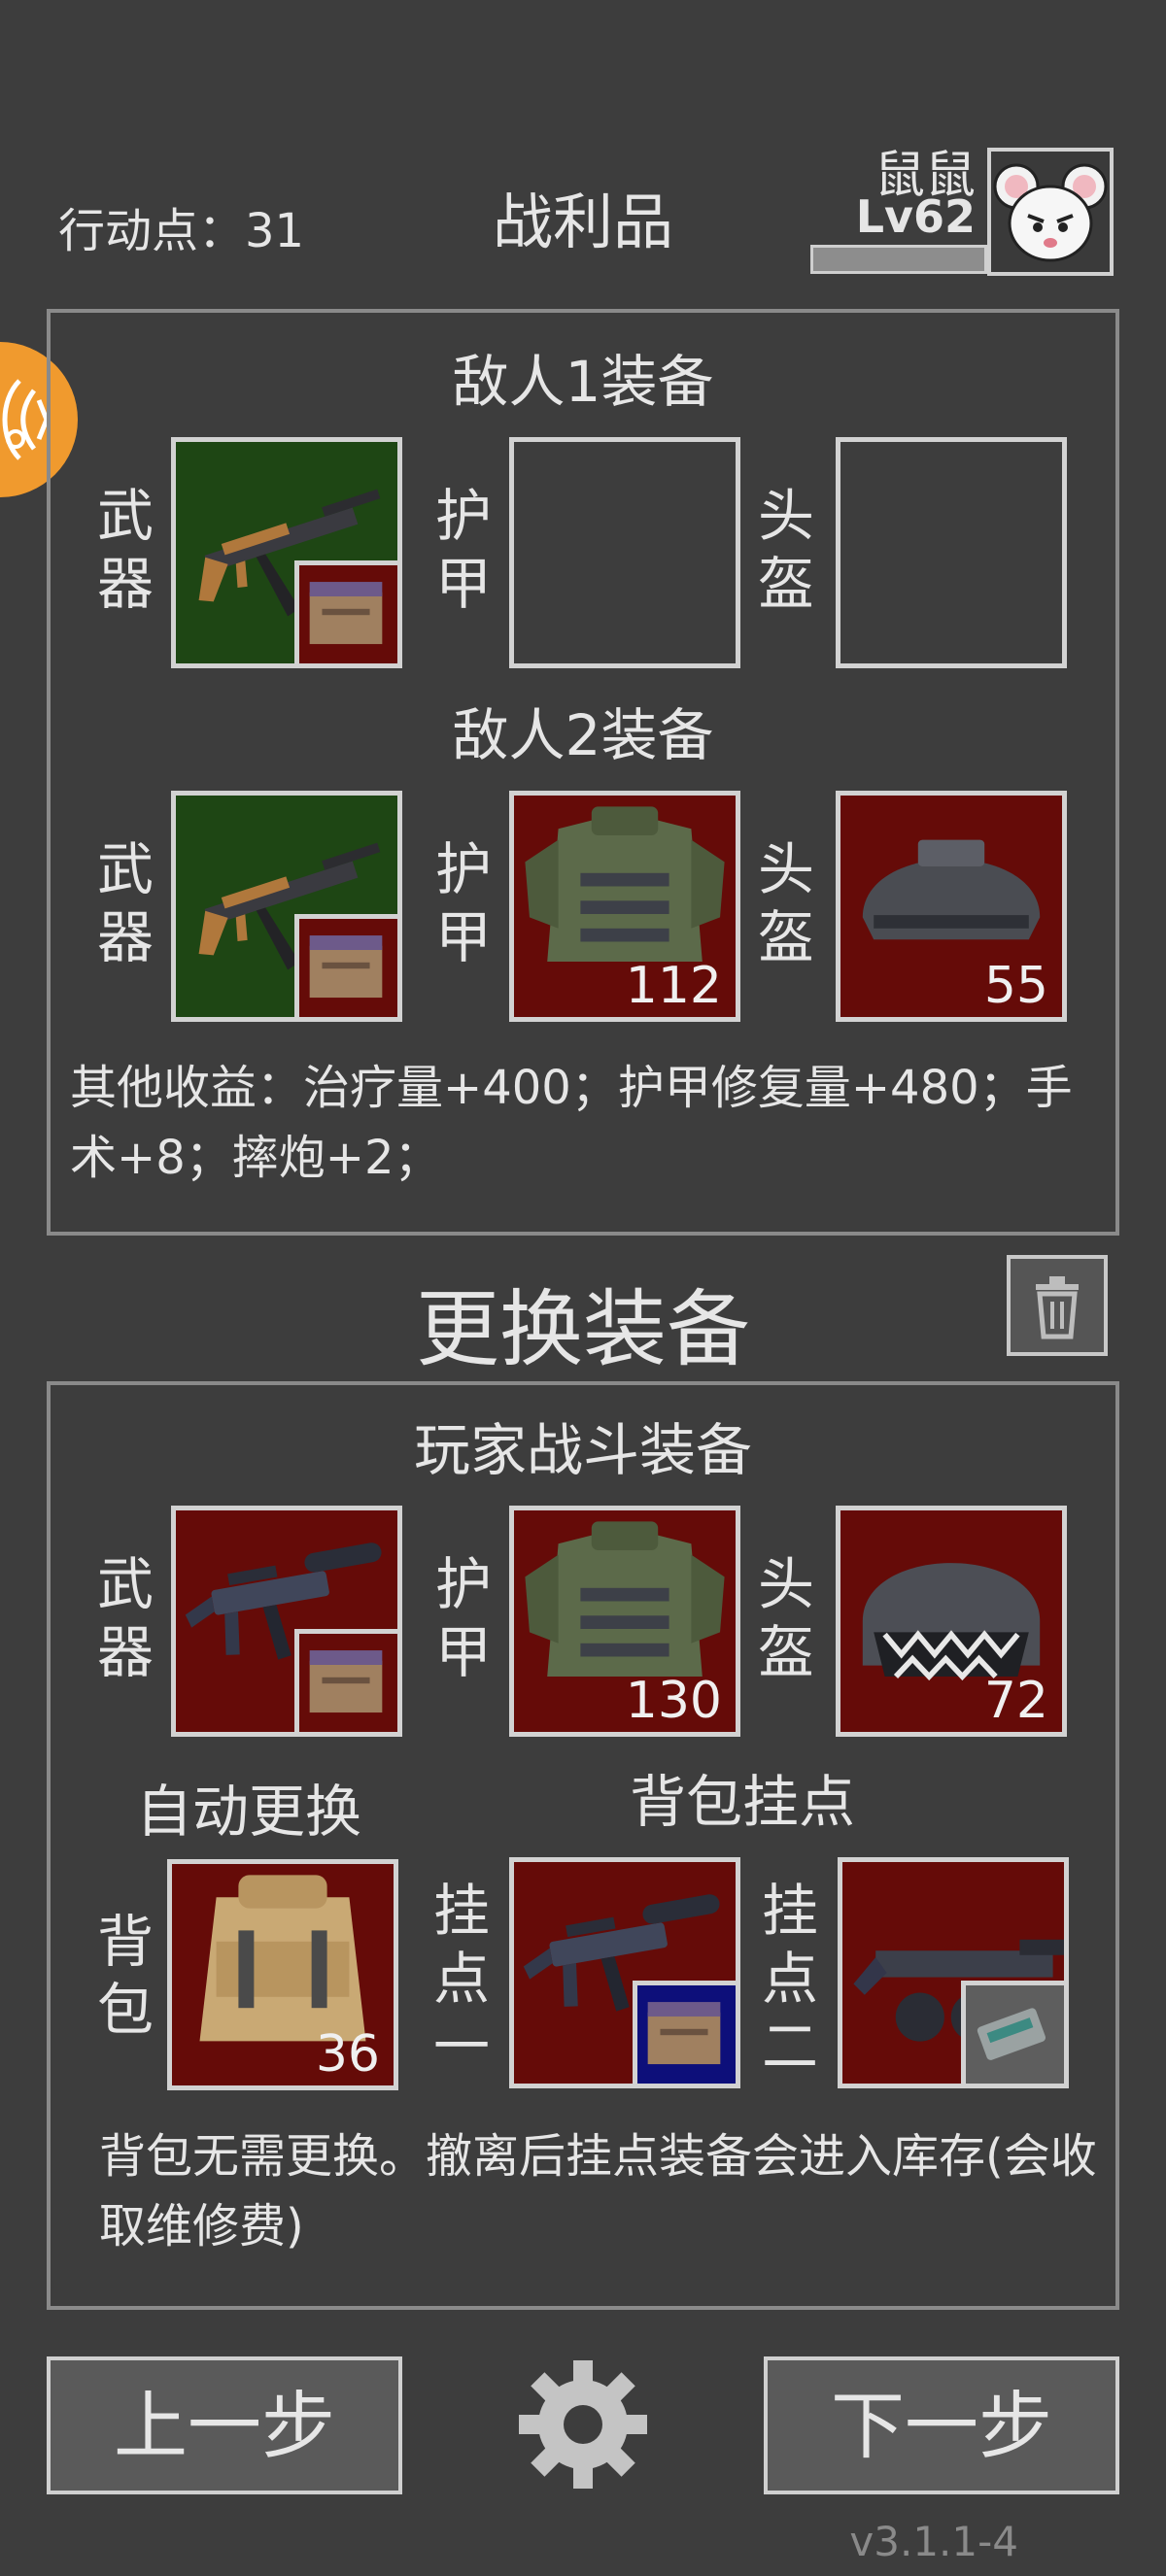  Describe the element at coordinates (785, 903) in the screenshot. I see `enemy2-helmet-label: 头盔` at that location.